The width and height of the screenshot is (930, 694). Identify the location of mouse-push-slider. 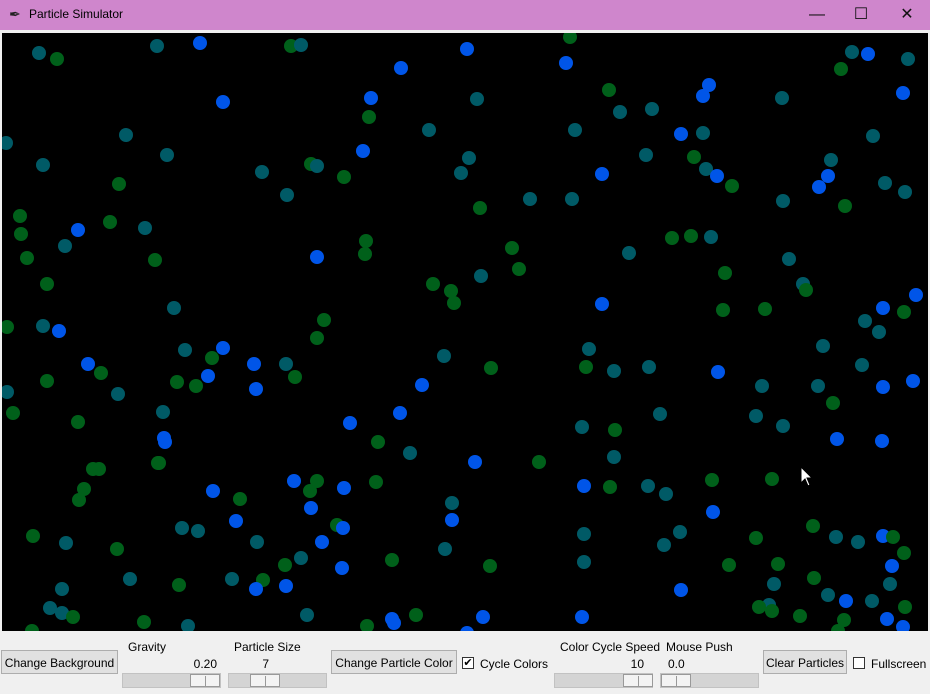
(709, 680).